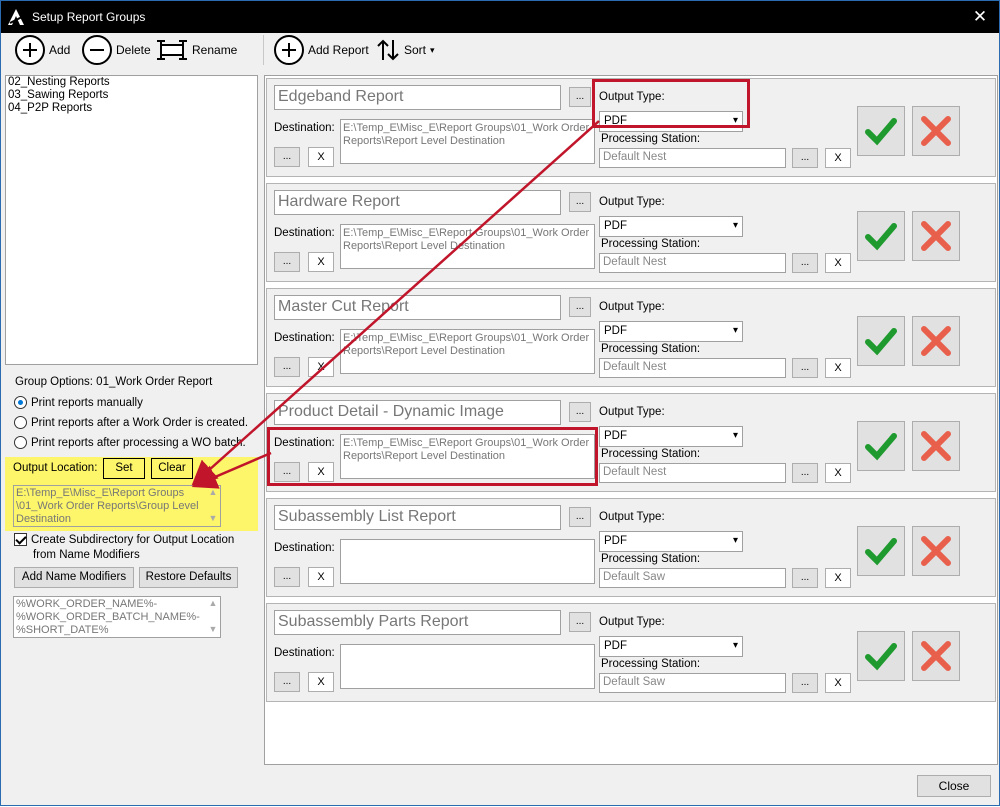 This screenshot has height=807, width=1000. I want to click on close-button: Close, so click(954, 786).